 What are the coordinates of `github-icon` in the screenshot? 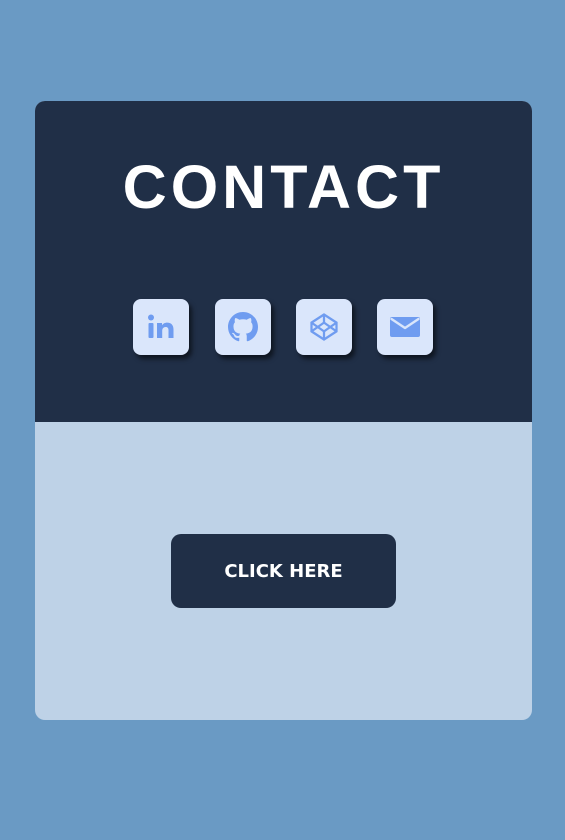 It's located at (243, 327).